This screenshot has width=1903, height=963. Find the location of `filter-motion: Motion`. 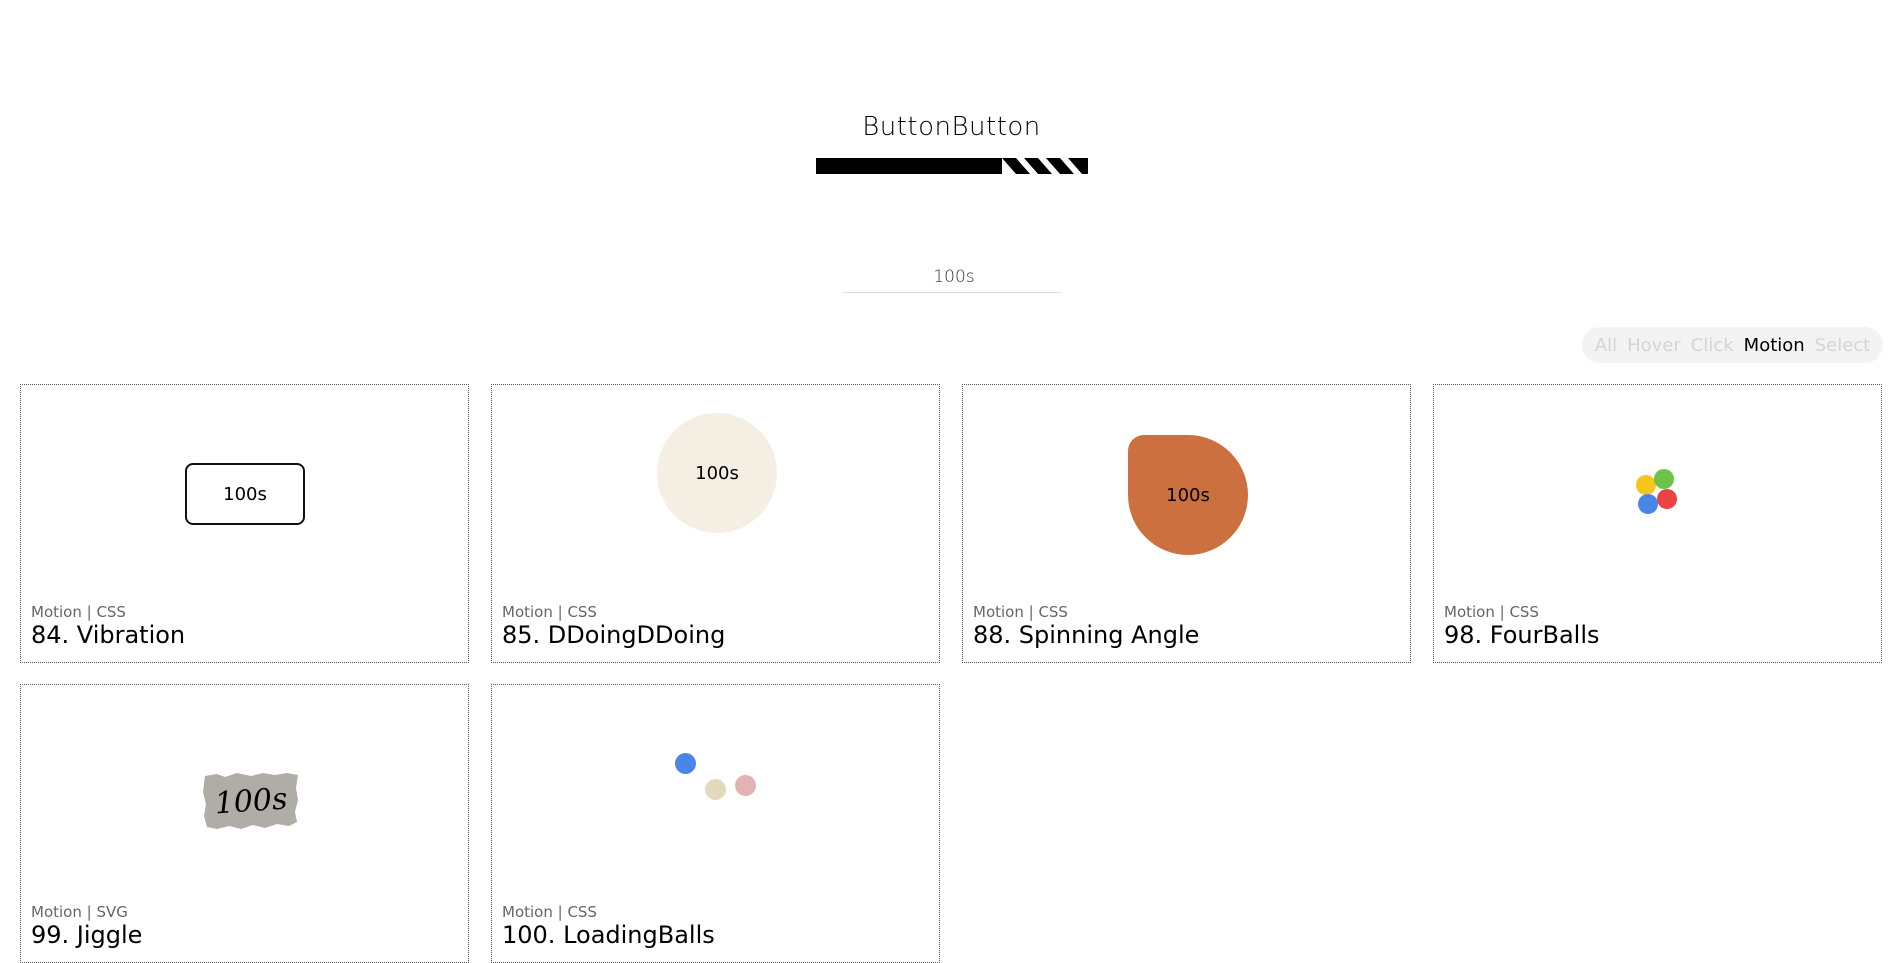

filter-motion: Motion is located at coordinates (1774, 345).